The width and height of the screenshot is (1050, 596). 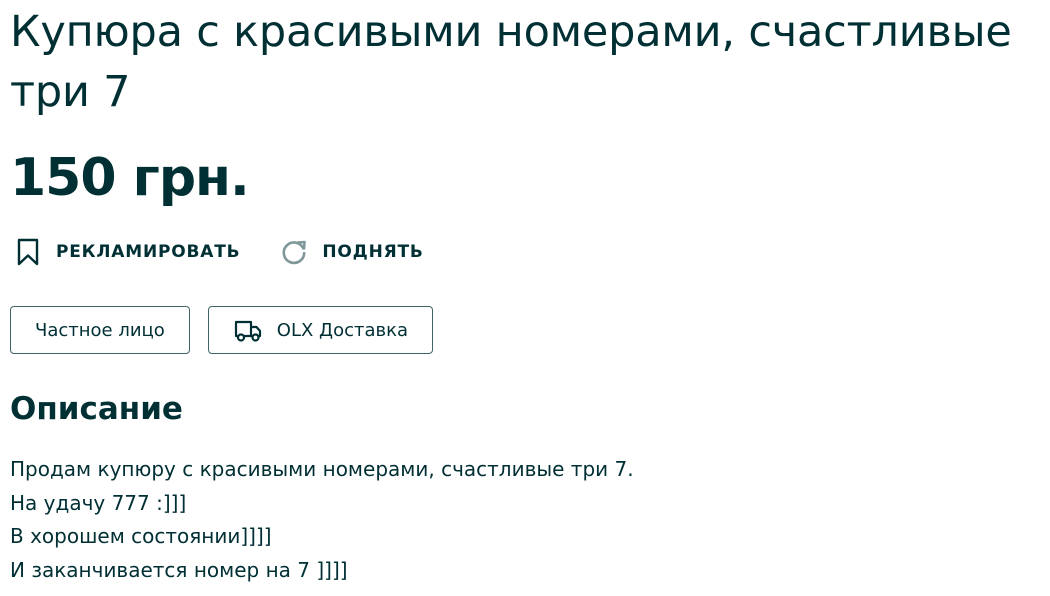 I want to click on description-line: И заканчивается номер на 7 ]]]], so click(x=179, y=569).